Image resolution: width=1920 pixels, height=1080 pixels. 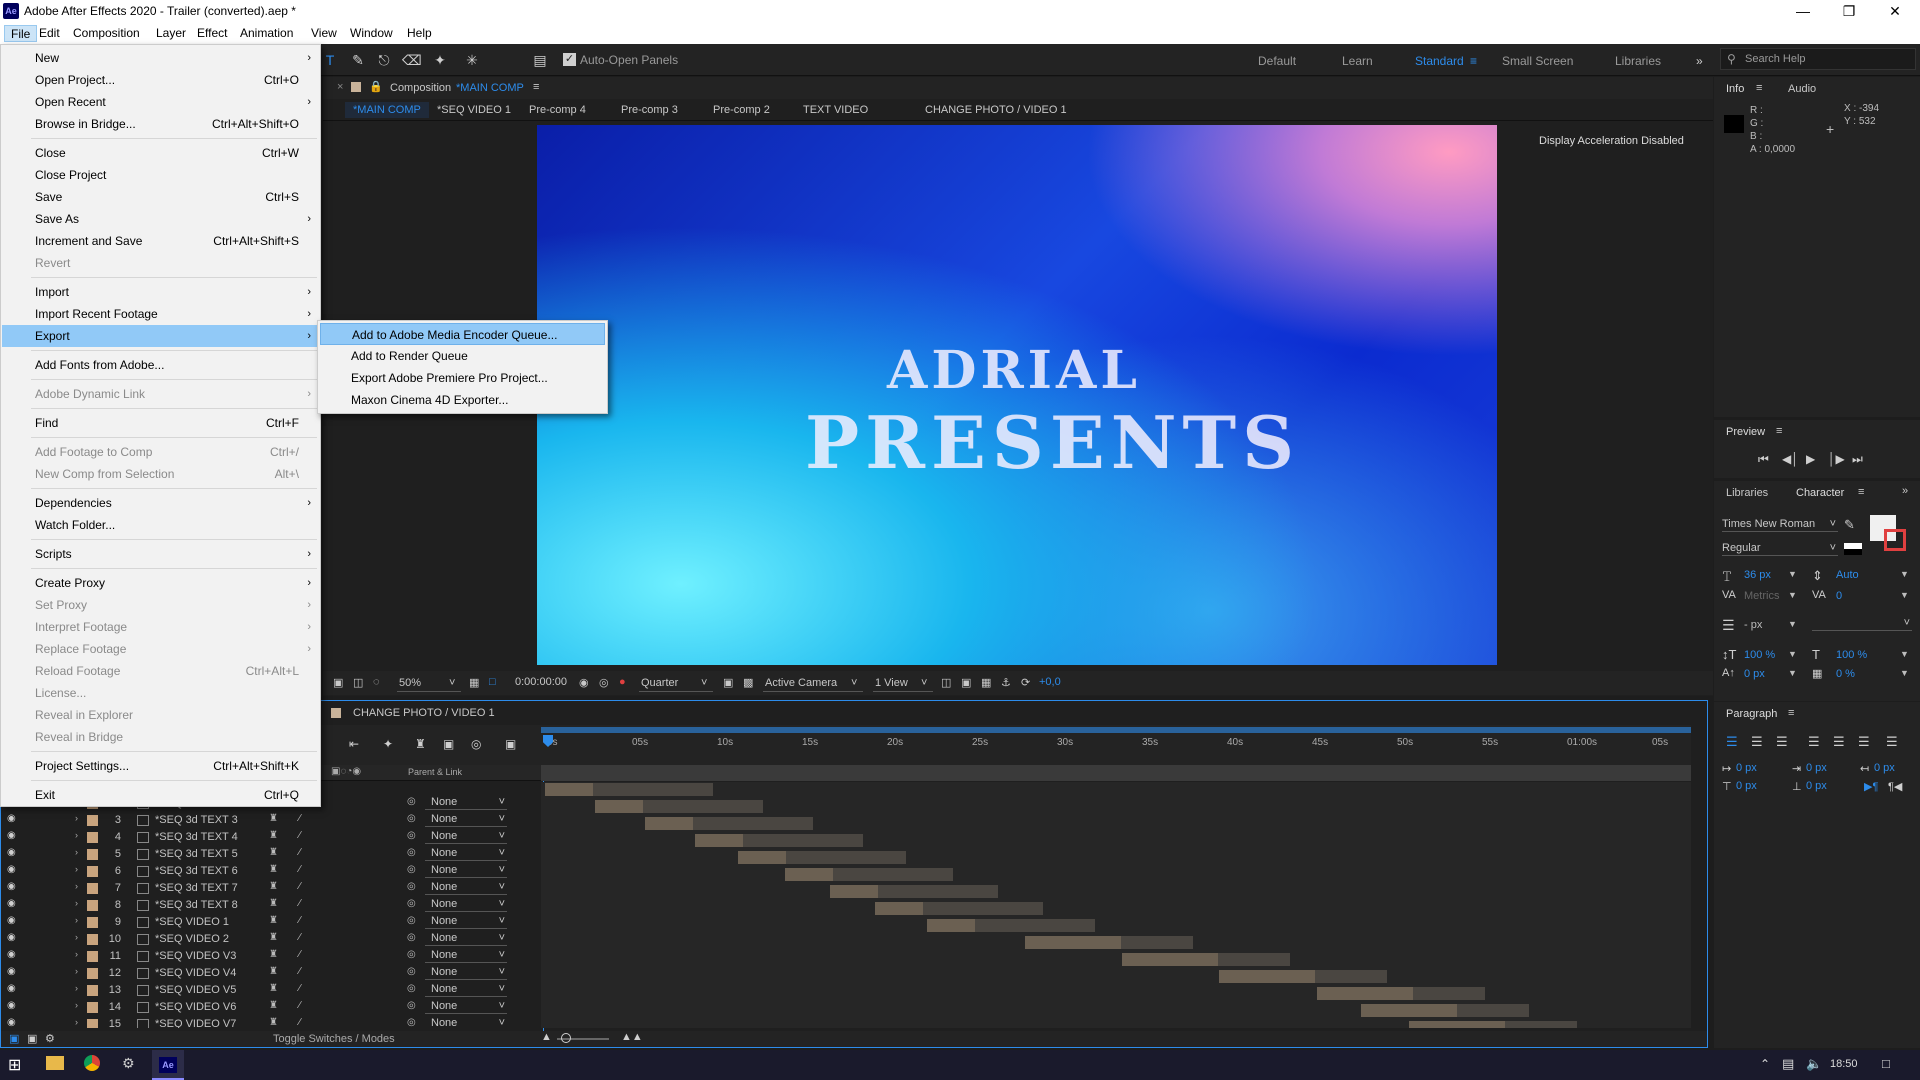 What do you see at coordinates (540, 60) in the screenshot?
I see `panel-toggle-icon: ▤` at bounding box center [540, 60].